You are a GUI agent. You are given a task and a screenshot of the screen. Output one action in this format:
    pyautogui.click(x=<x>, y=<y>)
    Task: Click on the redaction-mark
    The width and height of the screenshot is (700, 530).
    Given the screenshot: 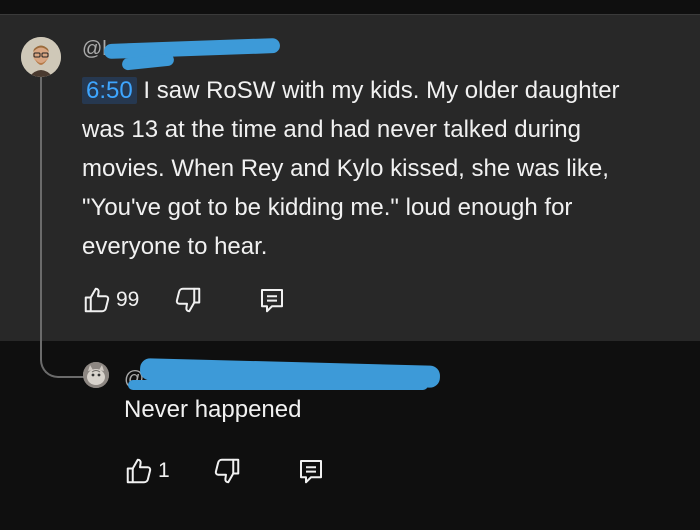 What is the action you would take?
    pyautogui.click(x=278, y=385)
    